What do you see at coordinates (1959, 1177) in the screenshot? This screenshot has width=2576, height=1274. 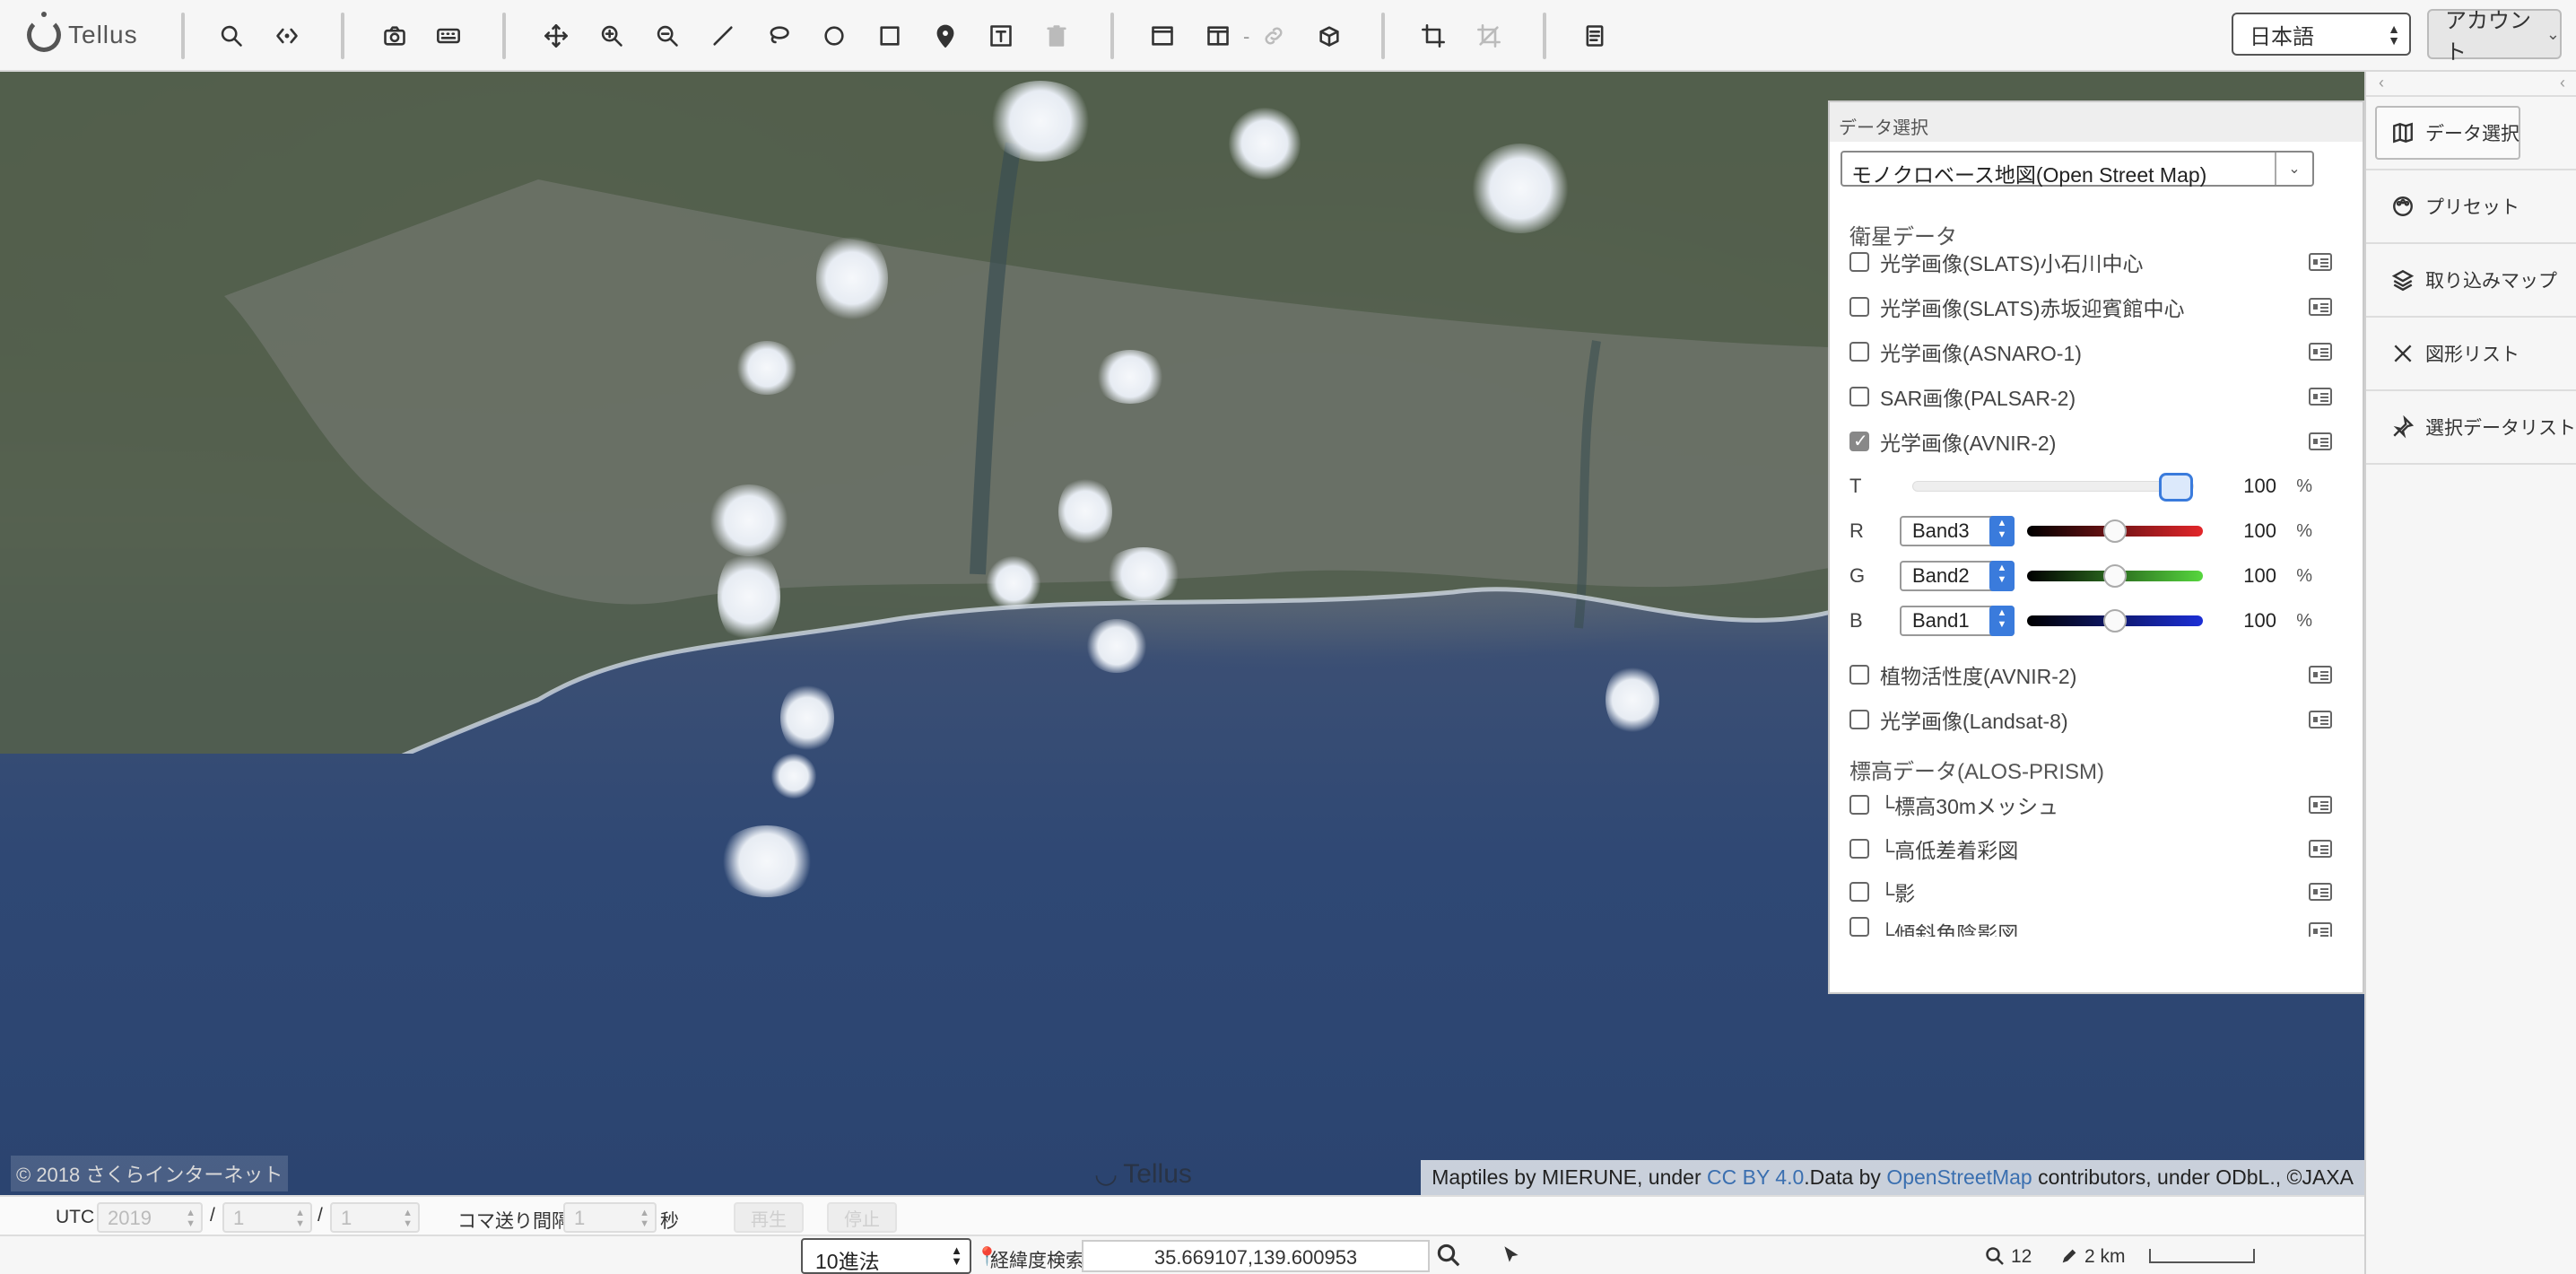 I see `osm-link: OpenStreetMap` at bounding box center [1959, 1177].